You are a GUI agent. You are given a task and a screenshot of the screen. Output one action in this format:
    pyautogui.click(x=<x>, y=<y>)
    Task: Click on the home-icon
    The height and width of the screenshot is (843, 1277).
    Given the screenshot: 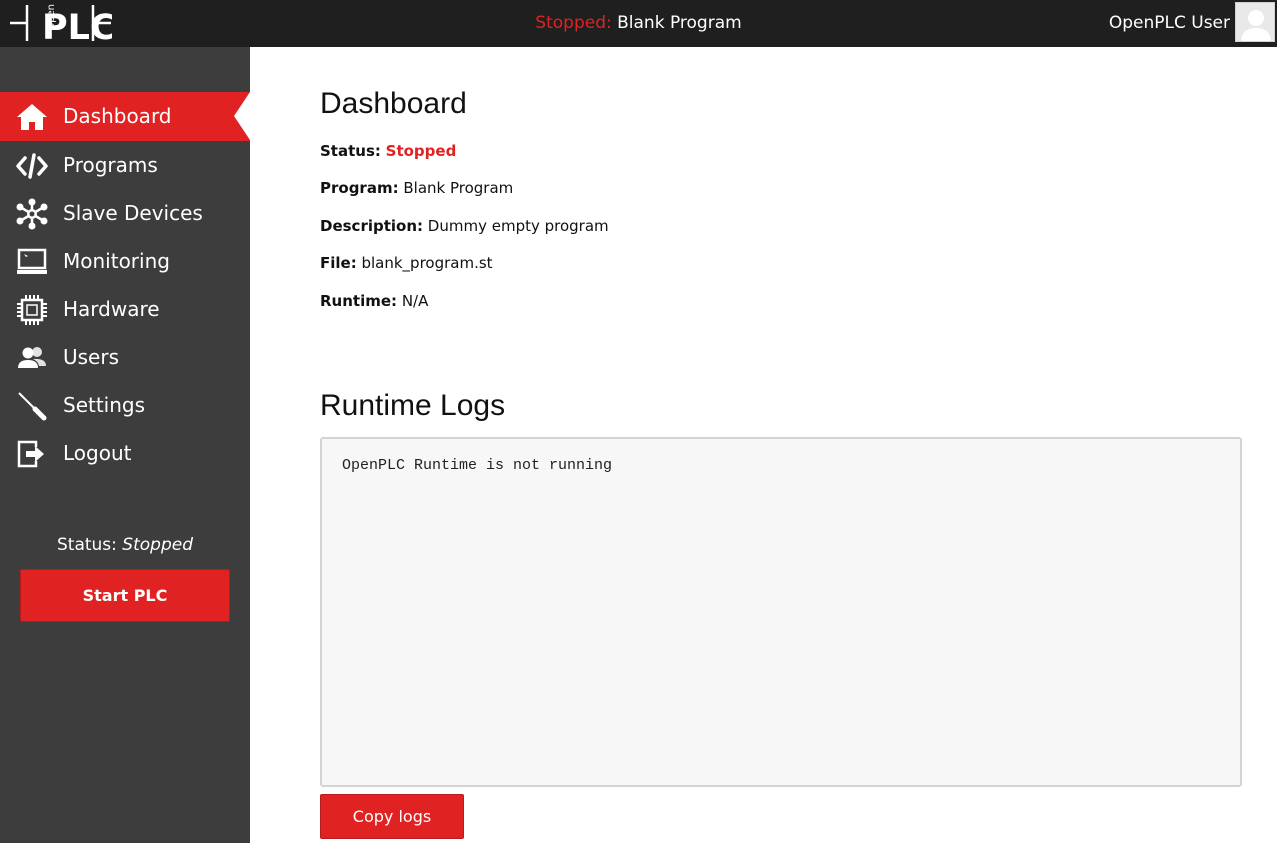 What is the action you would take?
    pyautogui.click(x=32, y=117)
    